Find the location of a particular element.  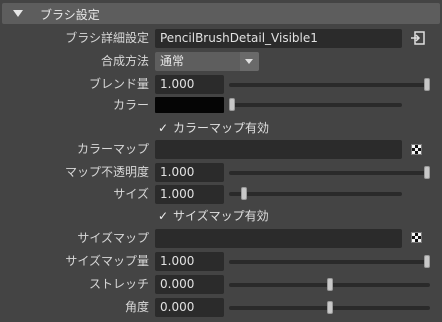

chevron-down-icon is located at coordinates (249, 61).